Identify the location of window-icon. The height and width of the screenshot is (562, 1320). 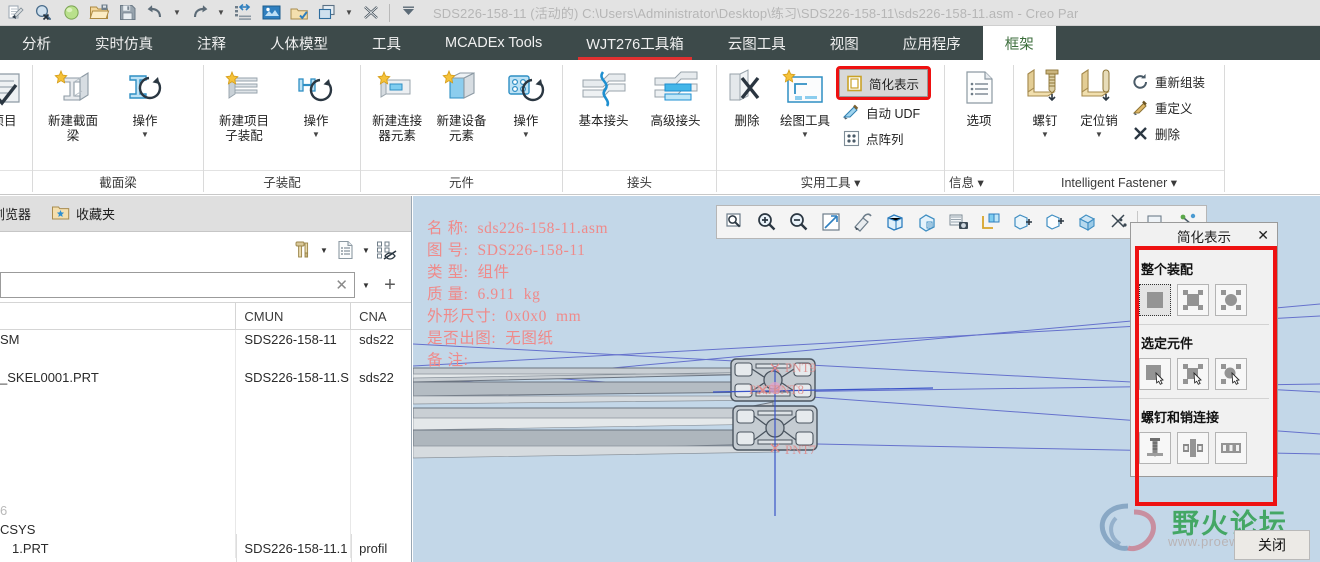
(271, 13).